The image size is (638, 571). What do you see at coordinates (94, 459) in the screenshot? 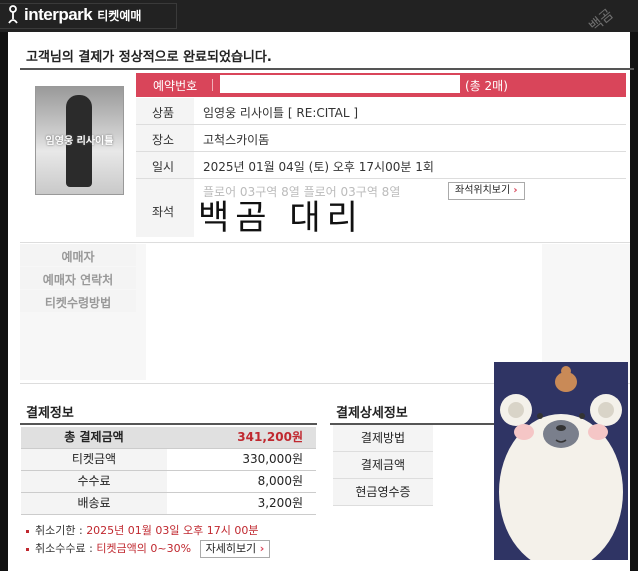
I see `payment-label: 티켓금액` at bounding box center [94, 459].